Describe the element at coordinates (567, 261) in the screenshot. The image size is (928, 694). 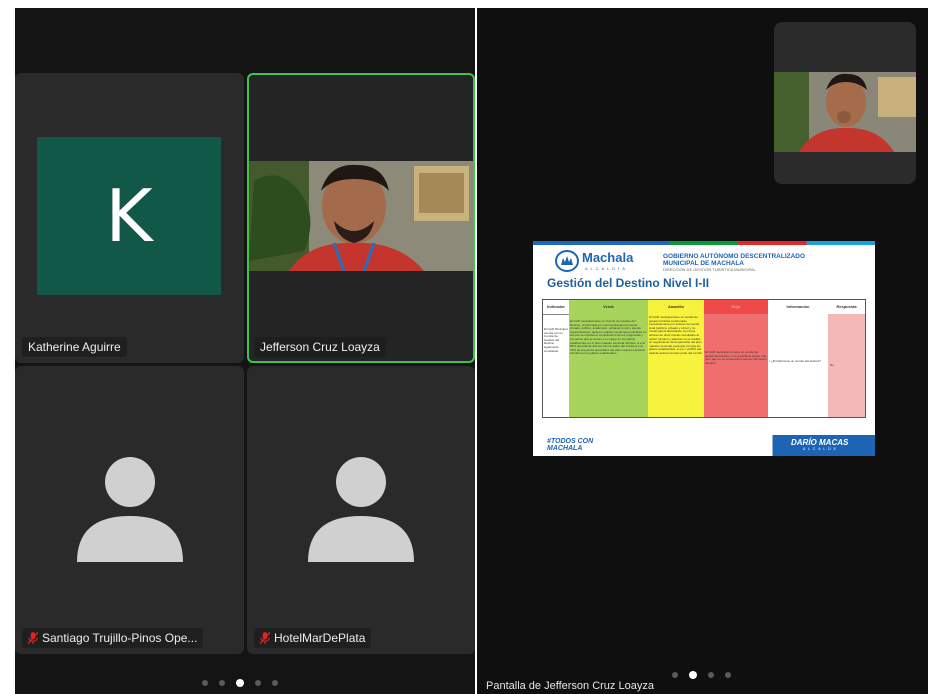
I see `machala-logo-icon` at that location.